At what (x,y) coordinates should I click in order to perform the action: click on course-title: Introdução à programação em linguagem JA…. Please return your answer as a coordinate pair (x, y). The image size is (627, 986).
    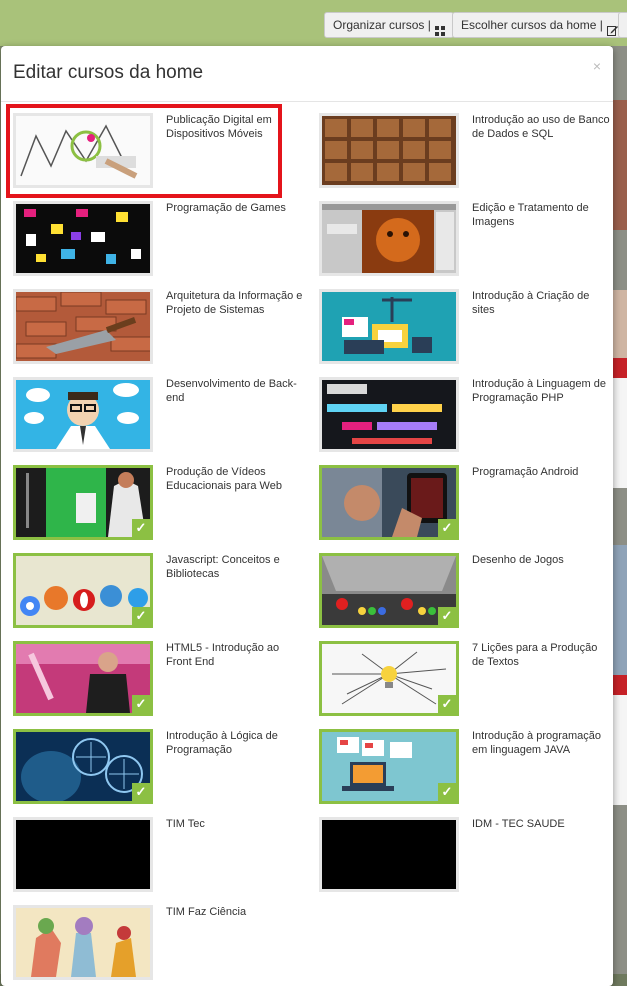
    Looking at the image, I should click on (537, 743).